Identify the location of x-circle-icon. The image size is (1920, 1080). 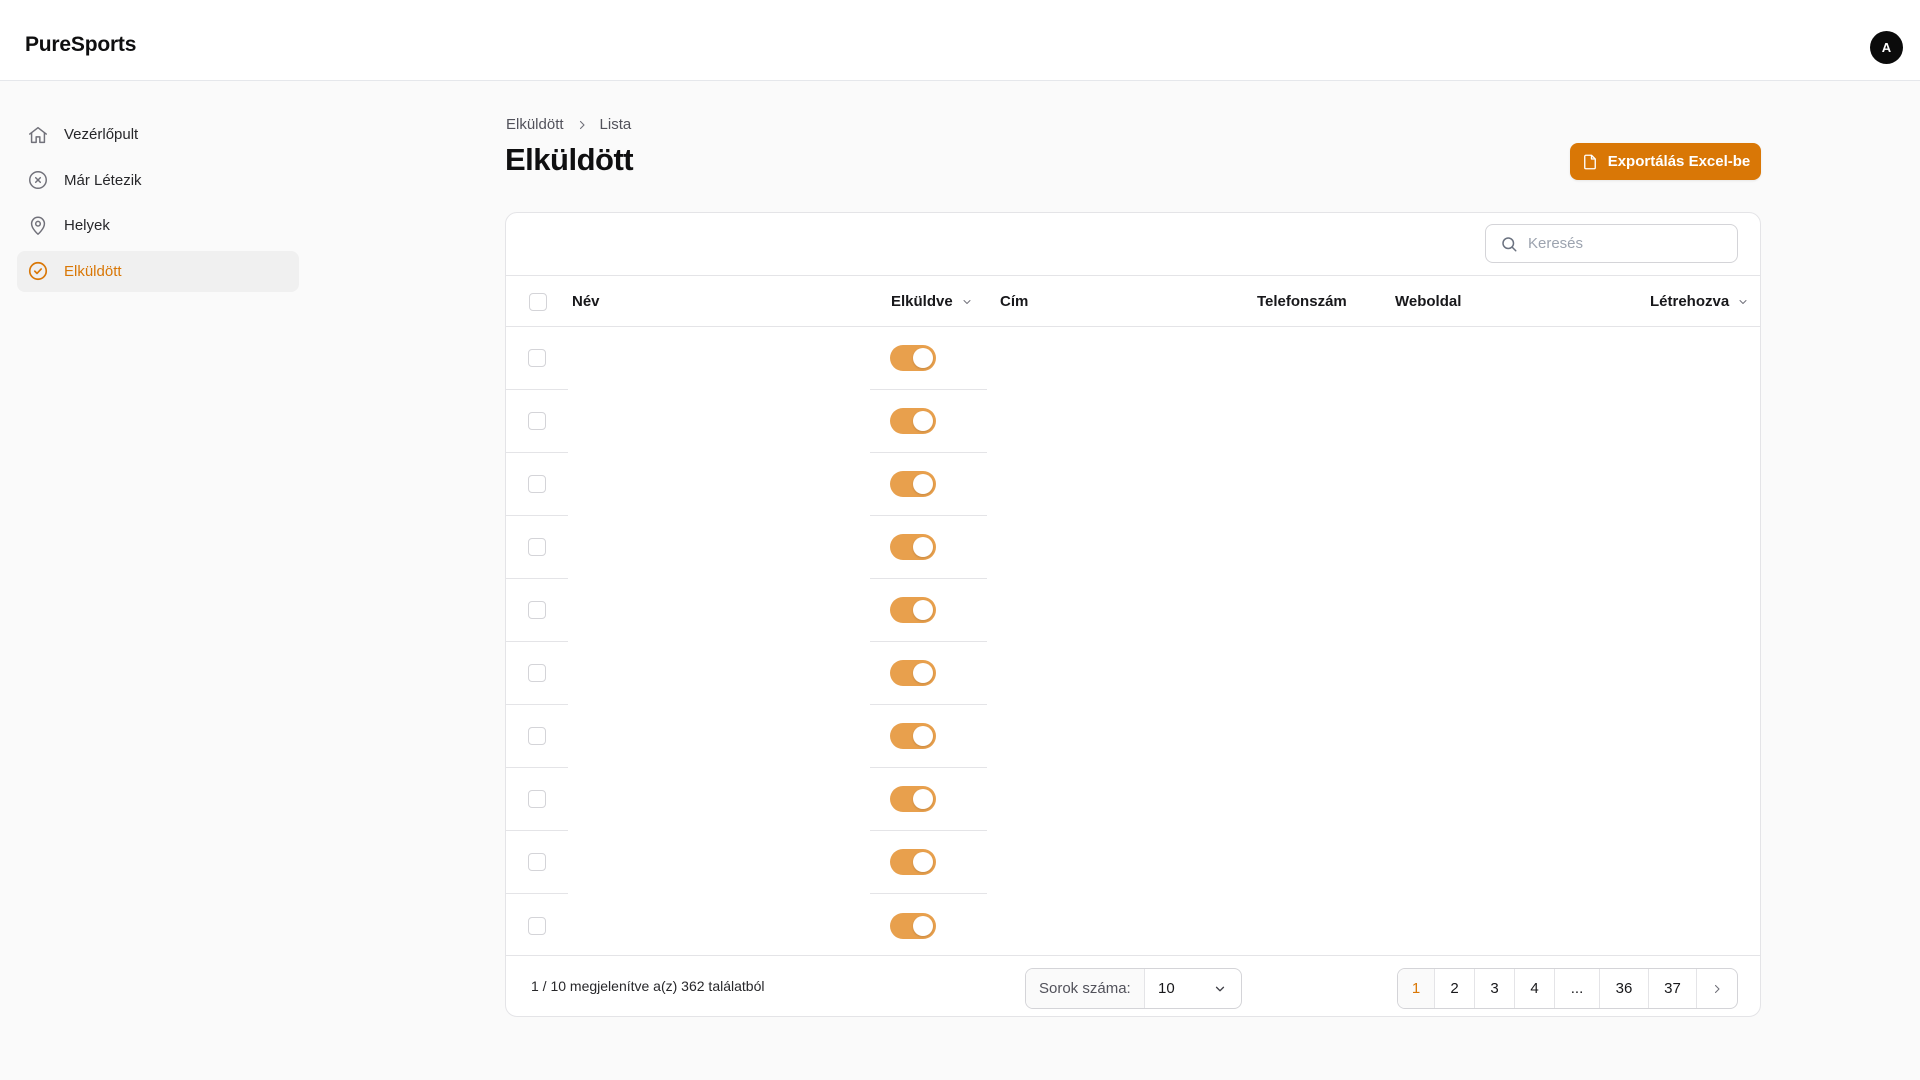
(38, 180).